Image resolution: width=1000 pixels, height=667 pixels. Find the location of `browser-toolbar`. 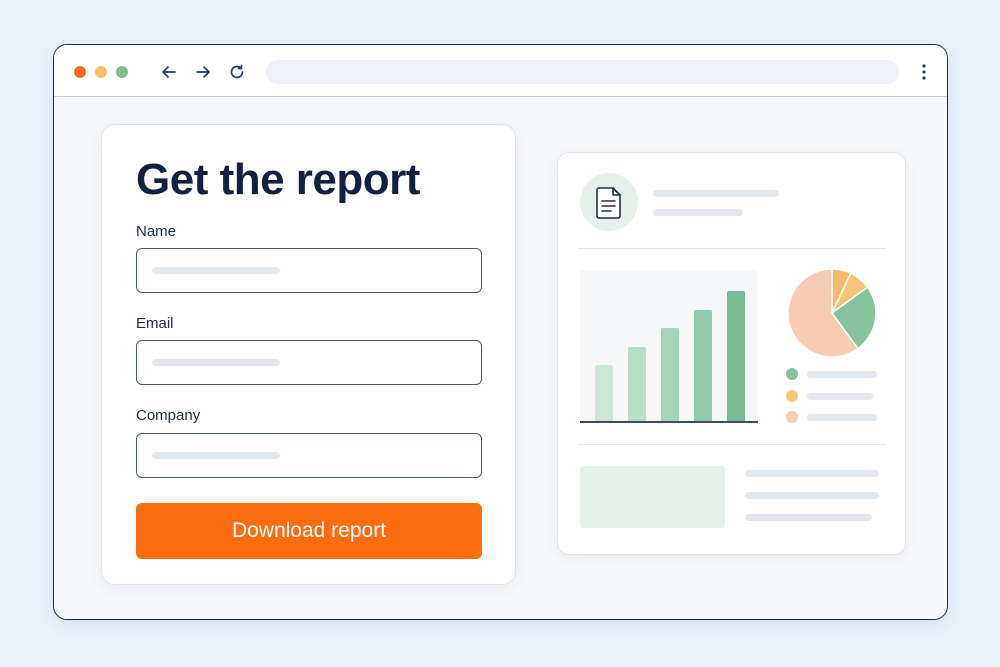

browser-toolbar is located at coordinates (500, 71).